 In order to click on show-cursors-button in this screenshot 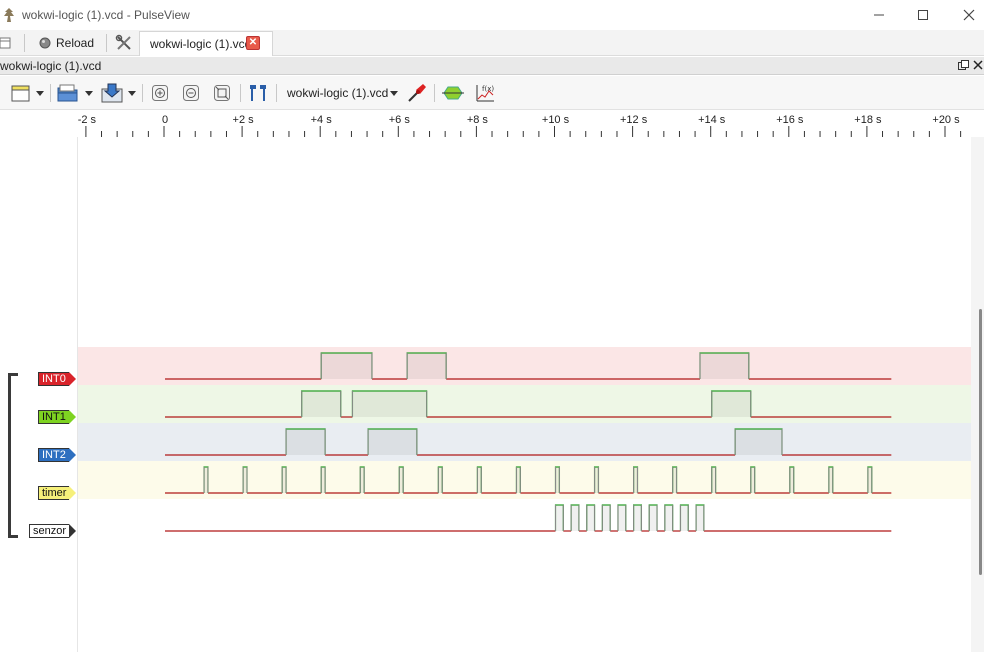, I will do `click(258, 93)`.